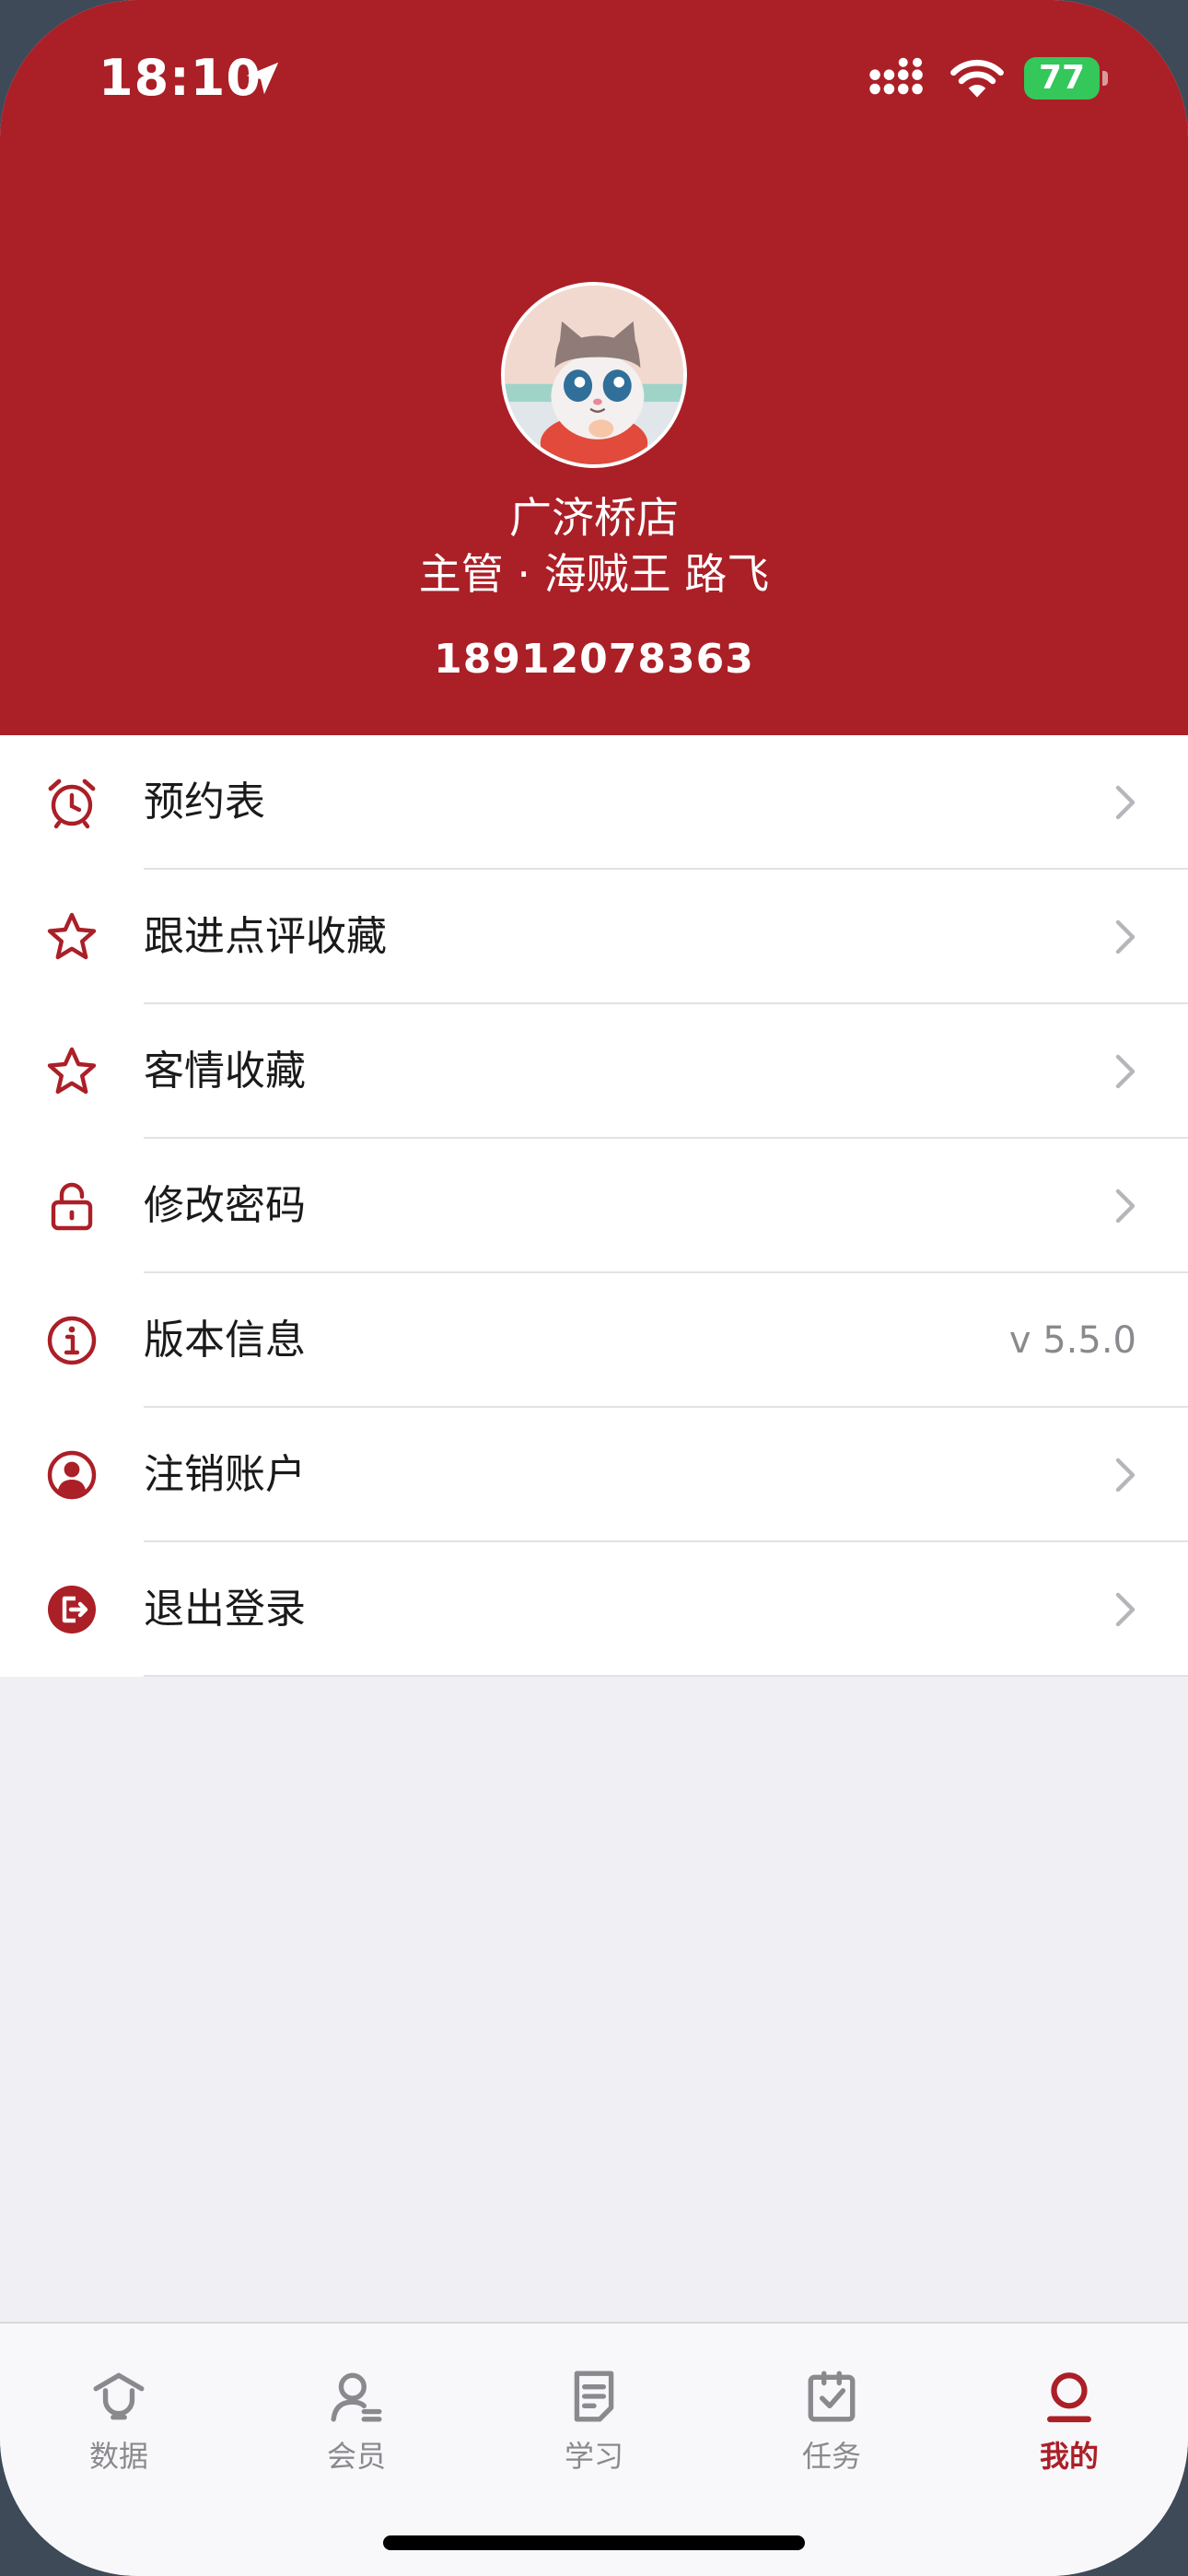 The image size is (1188, 2576). What do you see at coordinates (831, 2456) in the screenshot?
I see `tab-label: 任务` at bounding box center [831, 2456].